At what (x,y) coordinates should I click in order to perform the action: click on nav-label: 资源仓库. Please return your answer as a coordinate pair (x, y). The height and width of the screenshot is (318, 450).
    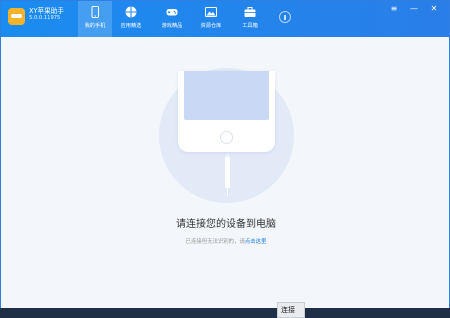
    Looking at the image, I should click on (211, 26).